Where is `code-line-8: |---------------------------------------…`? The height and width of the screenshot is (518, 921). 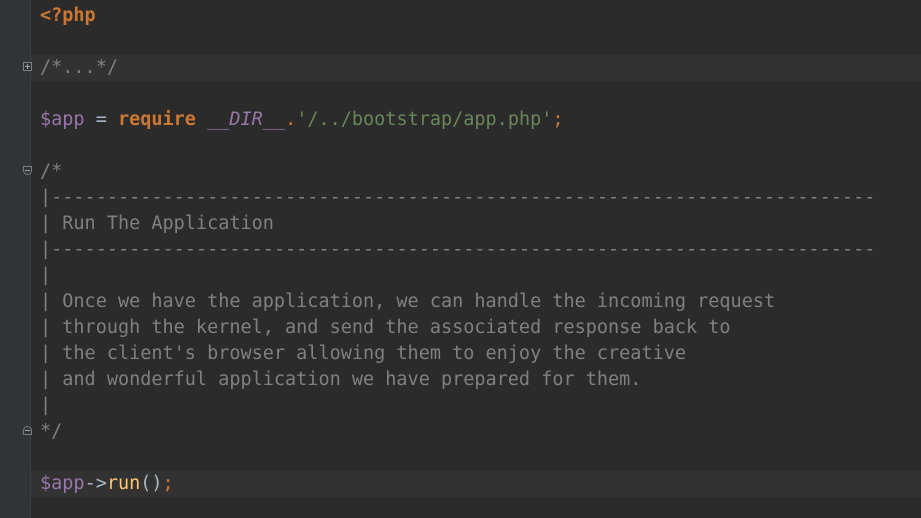 code-line-8: |---------------------------------------… is located at coordinates (476, 198).